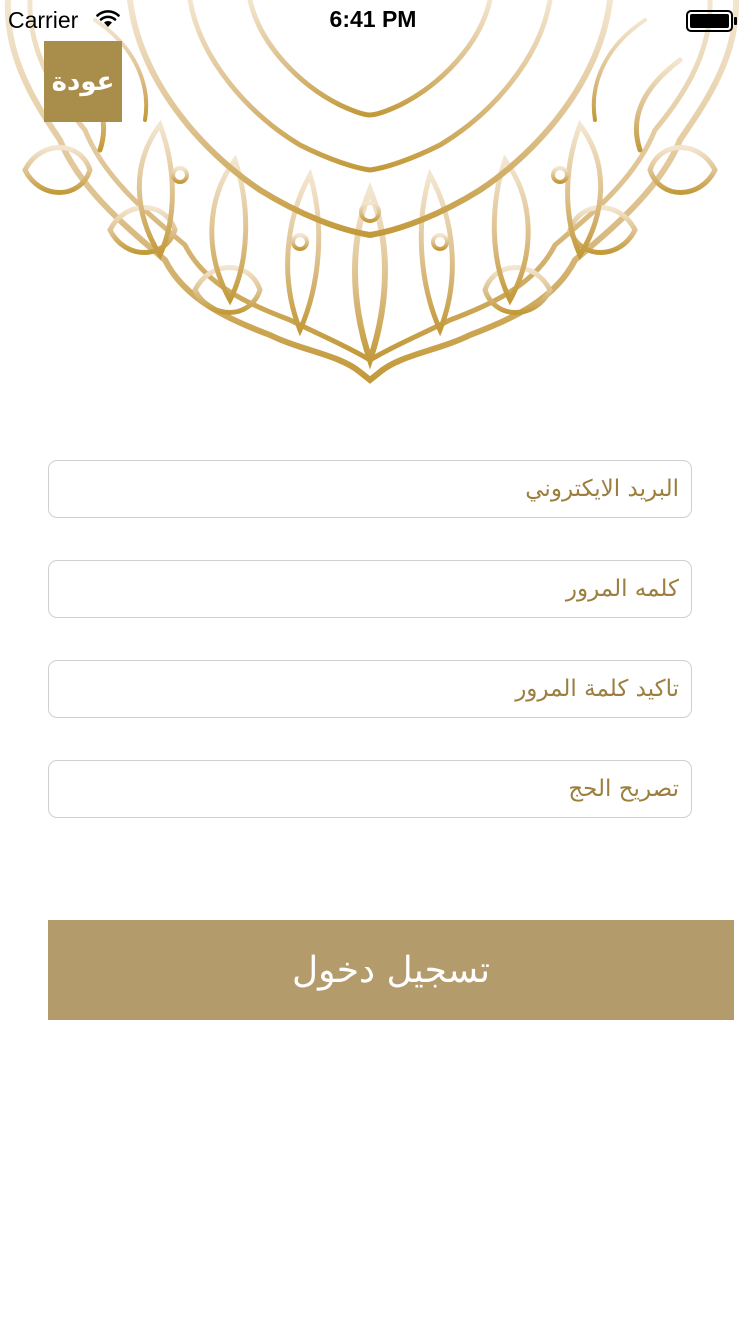  What do you see at coordinates (597, 689) in the screenshot?
I see `confirm-password-placeholder: تاكيد كلمة المرور` at bounding box center [597, 689].